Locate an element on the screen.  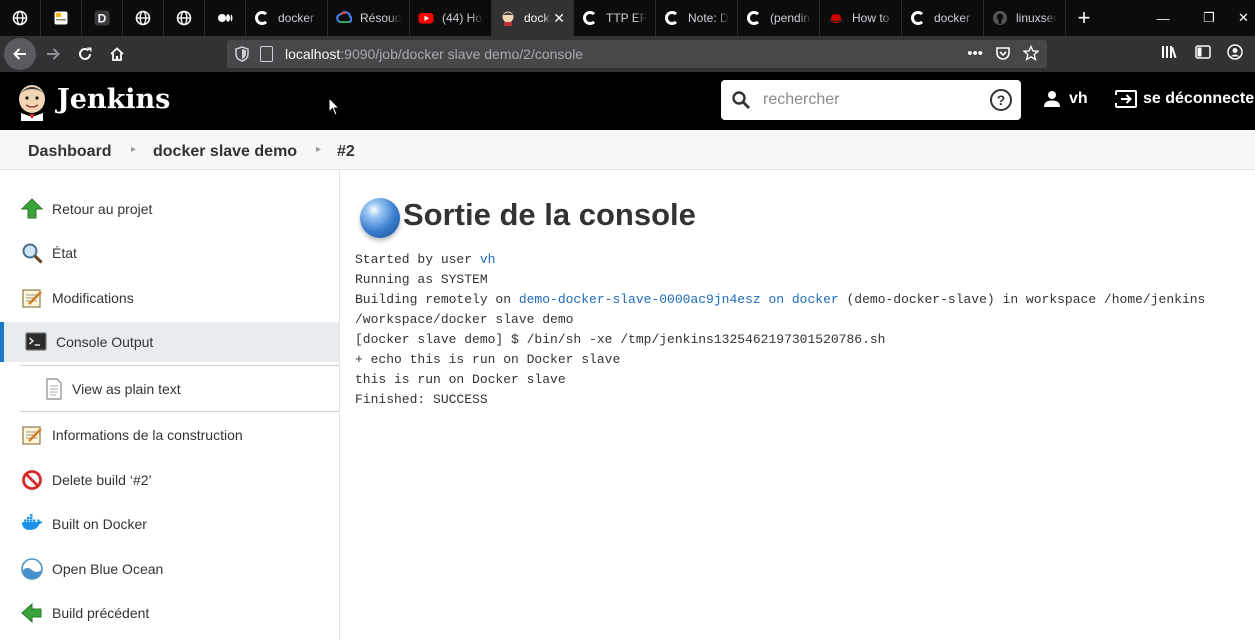
task-back-to-project: Retour au projet is located at coordinates (169, 209).